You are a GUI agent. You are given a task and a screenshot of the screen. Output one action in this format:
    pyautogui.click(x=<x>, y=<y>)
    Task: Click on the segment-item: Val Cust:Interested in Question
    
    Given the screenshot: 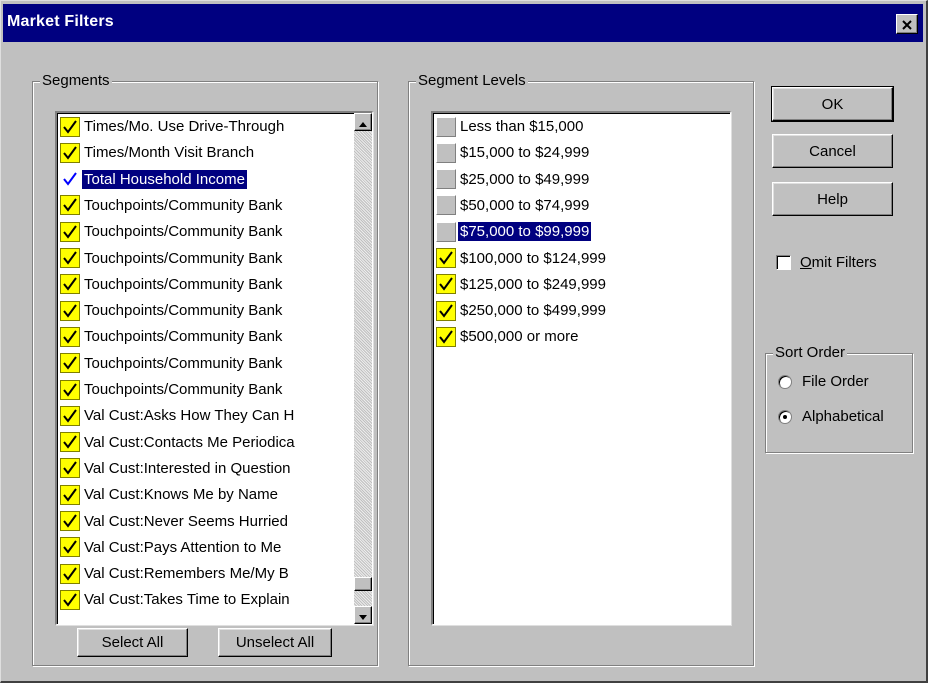 What is the action you would take?
    pyautogui.click(x=176, y=468)
    